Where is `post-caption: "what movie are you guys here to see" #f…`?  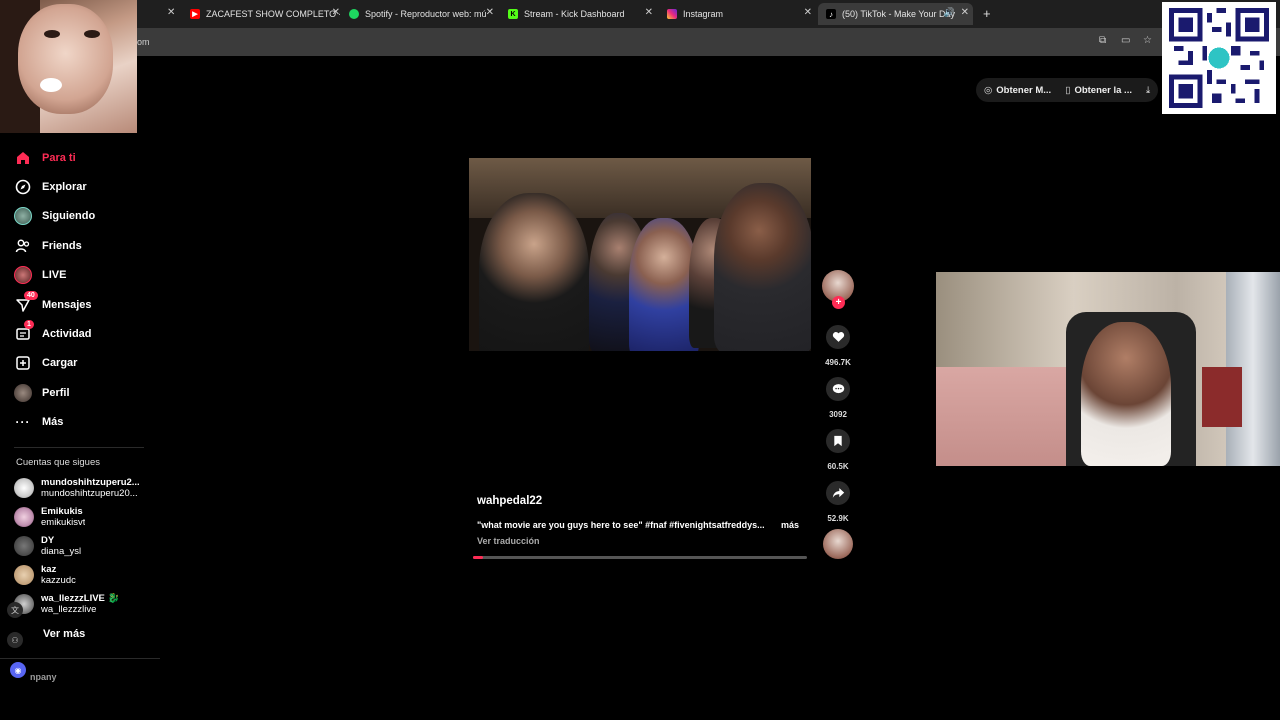 post-caption: "what movie are you guys here to see" #f… is located at coordinates (621, 525).